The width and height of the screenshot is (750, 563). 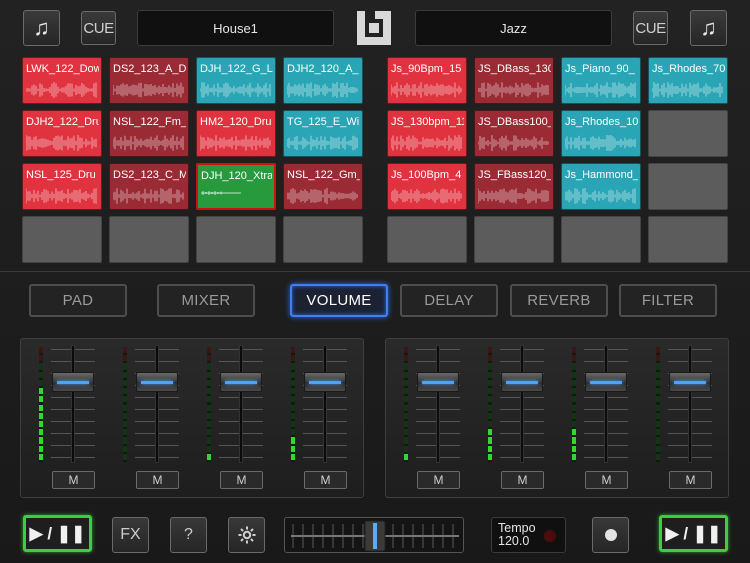 I want to click on crossfader, so click(x=374, y=535).